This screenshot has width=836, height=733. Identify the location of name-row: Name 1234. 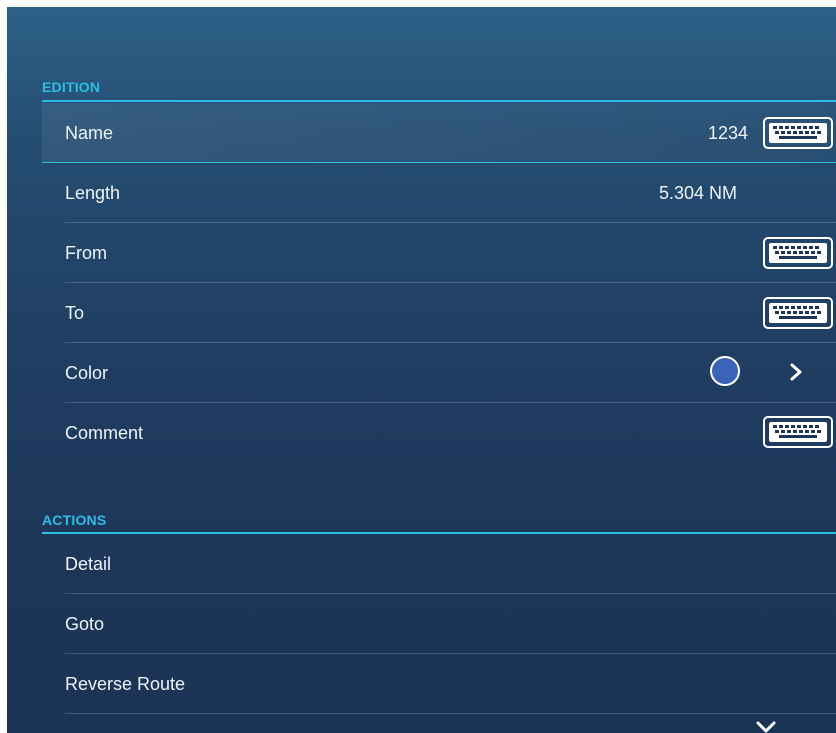
(439, 133).